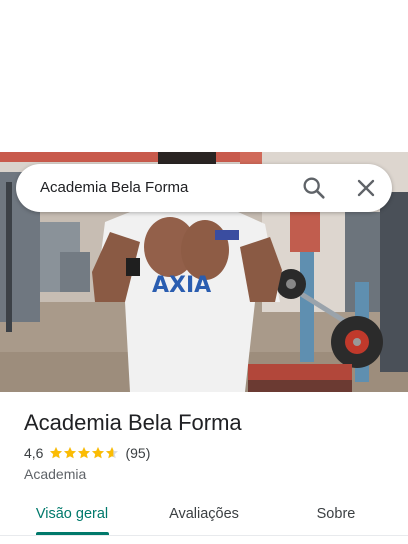 The height and width of the screenshot is (544, 408). What do you see at coordinates (314, 188) in the screenshot?
I see `search-icon` at bounding box center [314, 188].